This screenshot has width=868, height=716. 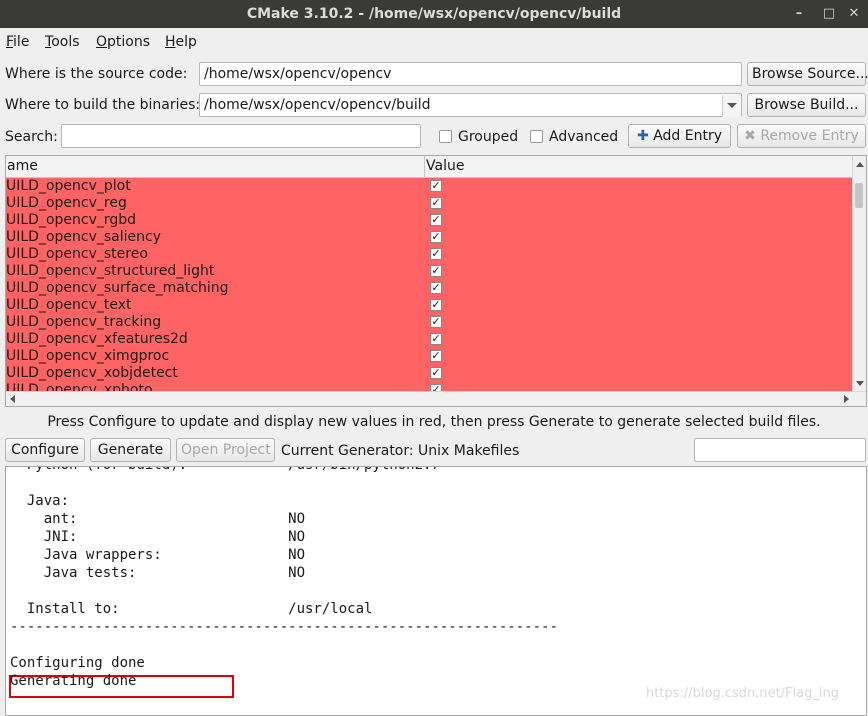 I want to click on grouped-label: Grouped, so click(x=488, y=137).